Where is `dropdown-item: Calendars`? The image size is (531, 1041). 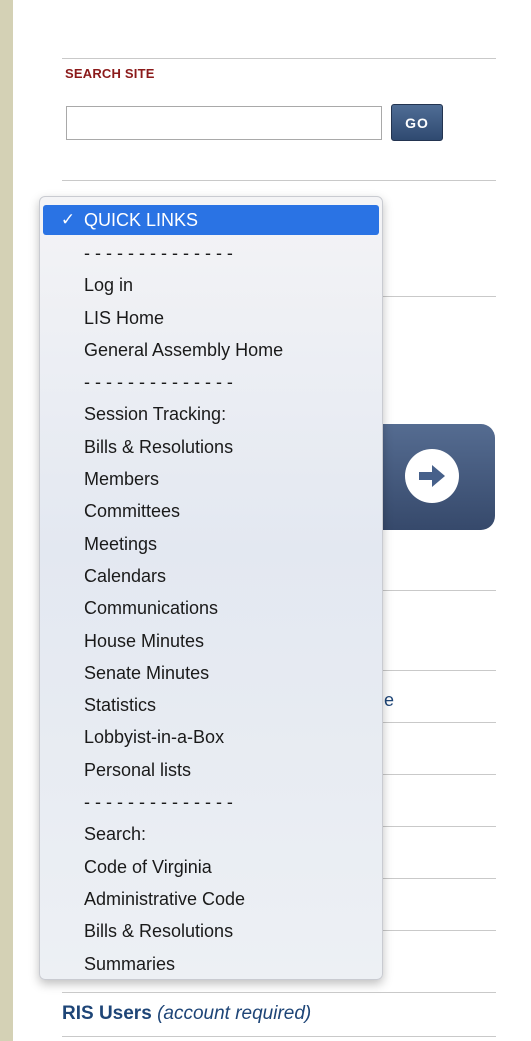 dropdown-item: Calendars is located at coordinates (211, 576).